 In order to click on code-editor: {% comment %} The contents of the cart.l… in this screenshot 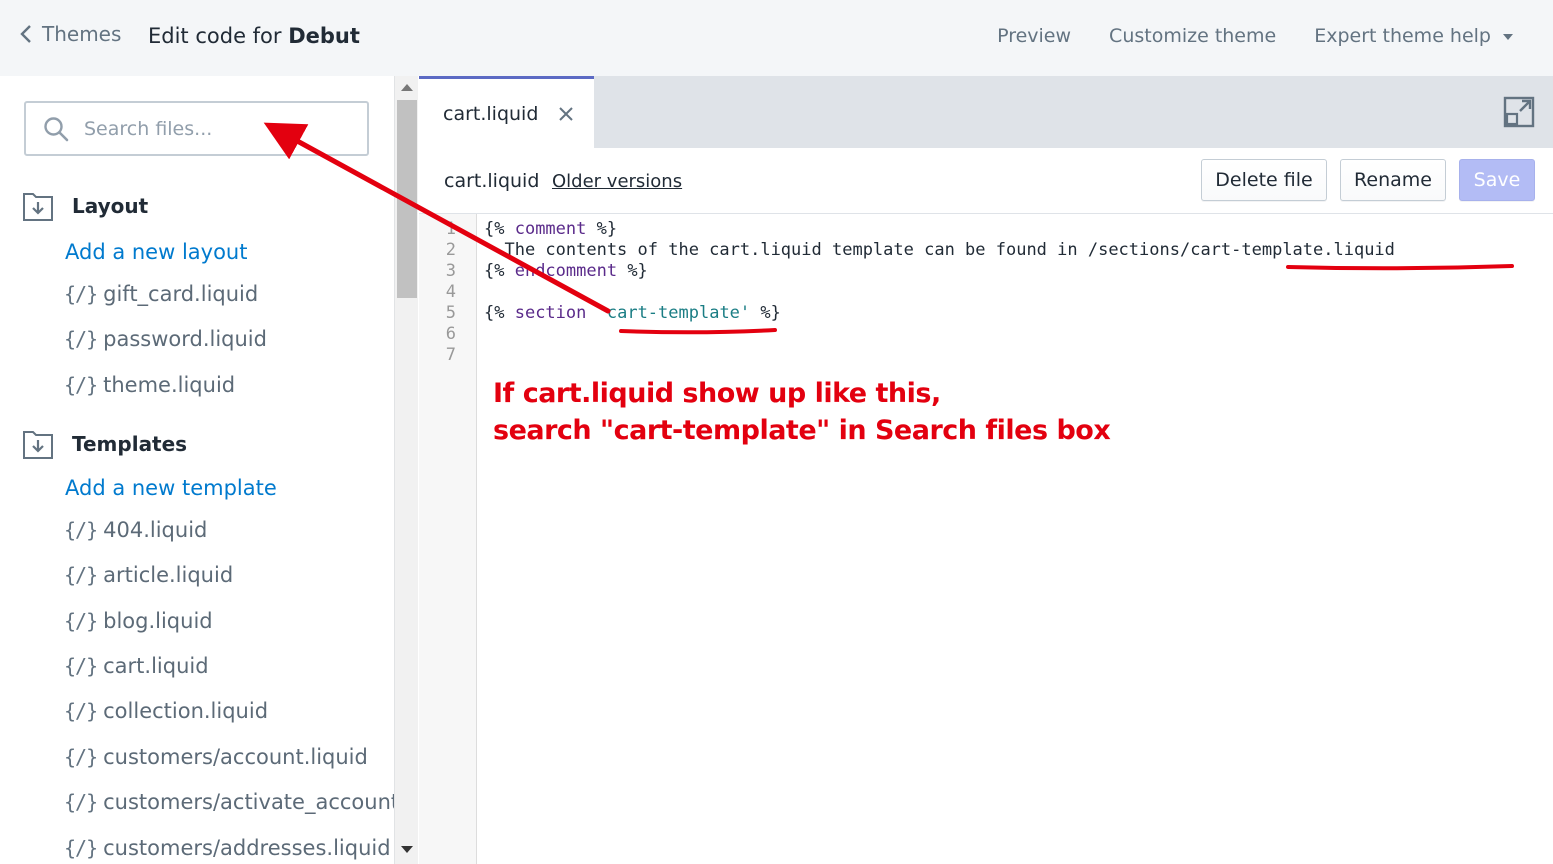, I will do `click(939, 292)`.